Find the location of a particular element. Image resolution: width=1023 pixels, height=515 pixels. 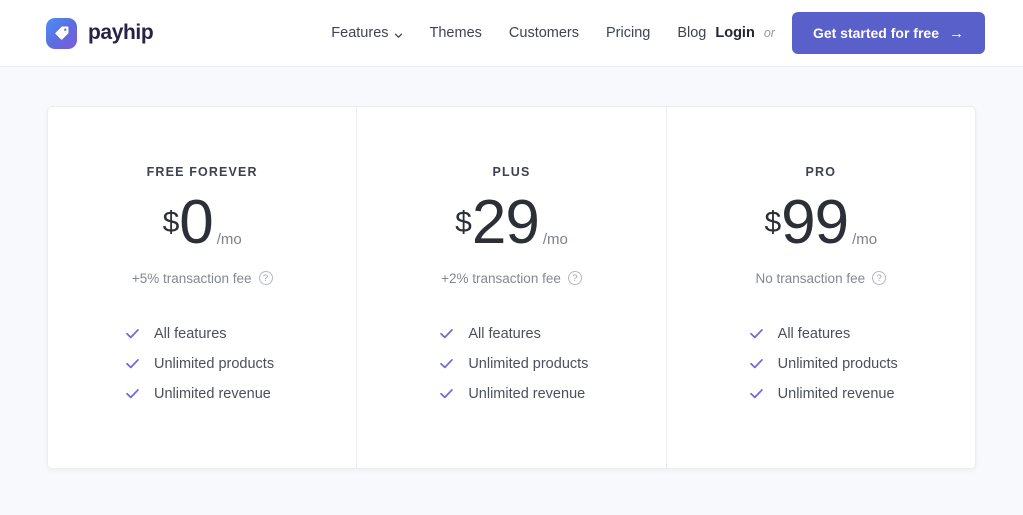

plan-name: FREE FOREVER is located at coordinates (202, 172).